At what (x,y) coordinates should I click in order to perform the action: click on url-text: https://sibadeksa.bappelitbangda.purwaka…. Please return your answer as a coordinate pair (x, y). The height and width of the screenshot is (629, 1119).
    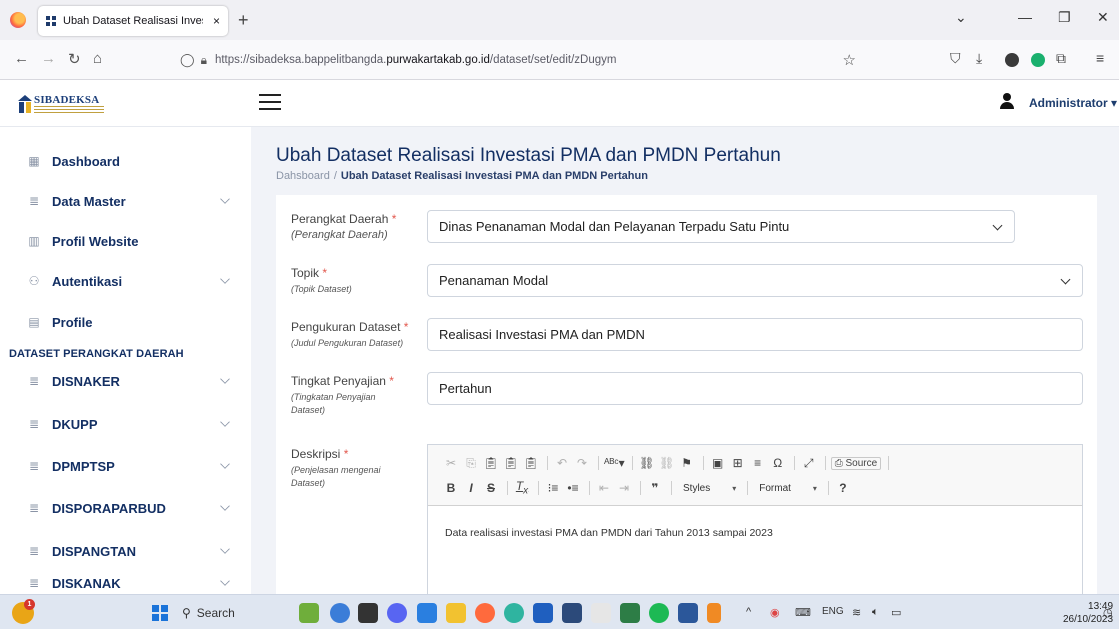
    Looking at the image, I should click on (415, 60).